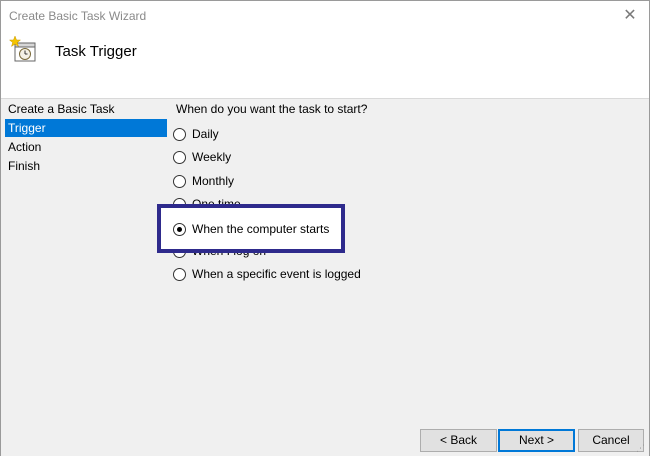 The height and width of the screenshot is (456, 650). I want to click on step-finish: Finish, so click(86, 166).